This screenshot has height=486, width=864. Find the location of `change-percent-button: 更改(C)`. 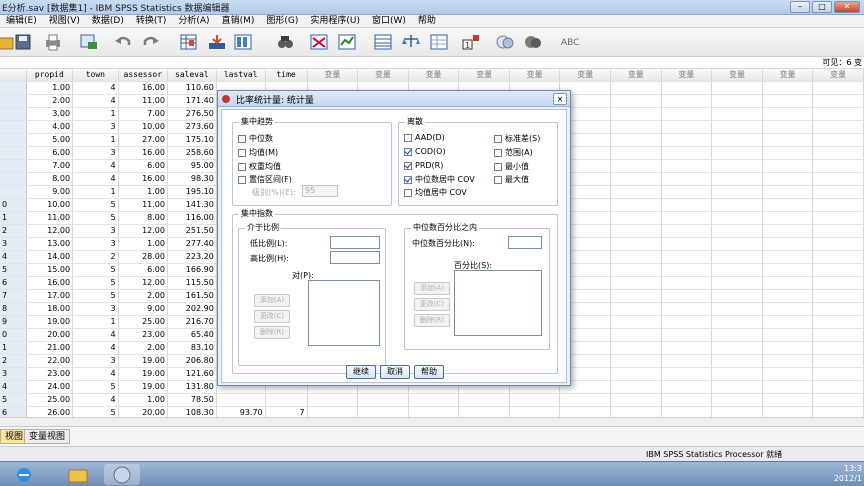

change-percent-button: 更改(C) is located at coordinates (432, 304).